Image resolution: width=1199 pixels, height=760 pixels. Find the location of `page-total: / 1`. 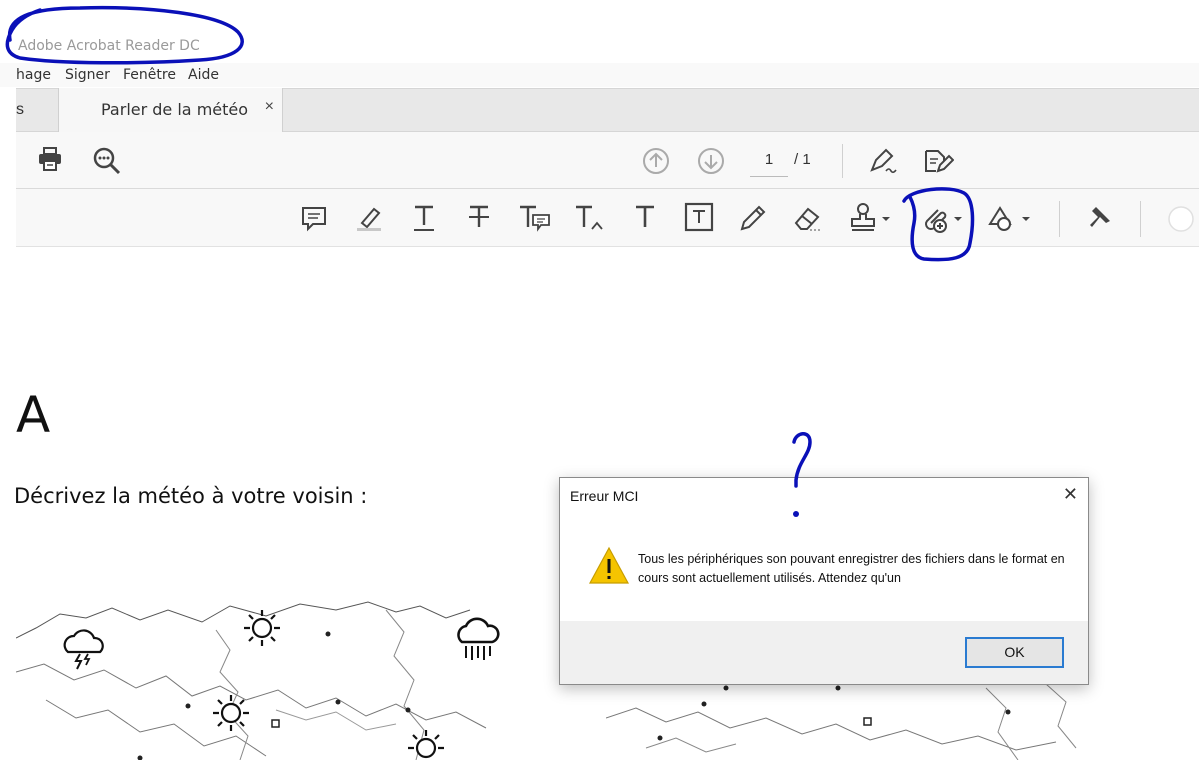

page-total: / 1 is located at coordinates (802, 159).